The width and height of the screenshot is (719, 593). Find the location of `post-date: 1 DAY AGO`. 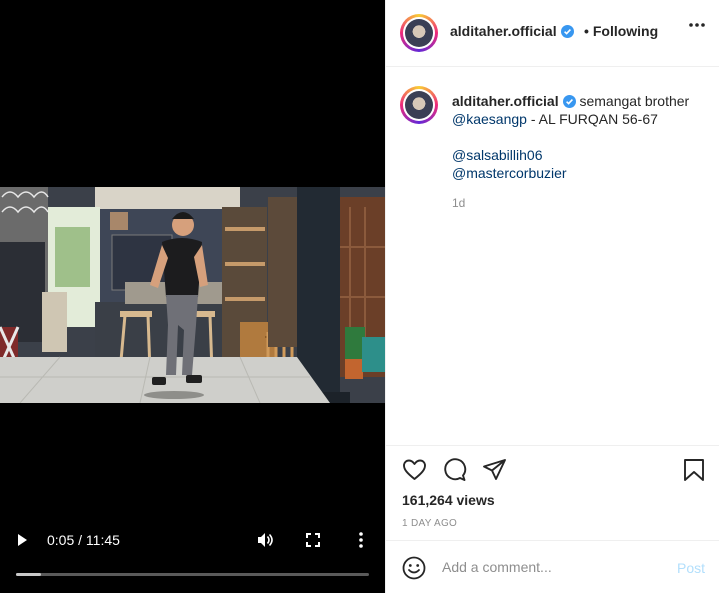

post-date: 1 DAY AGO is located at coordinates (429, 523).